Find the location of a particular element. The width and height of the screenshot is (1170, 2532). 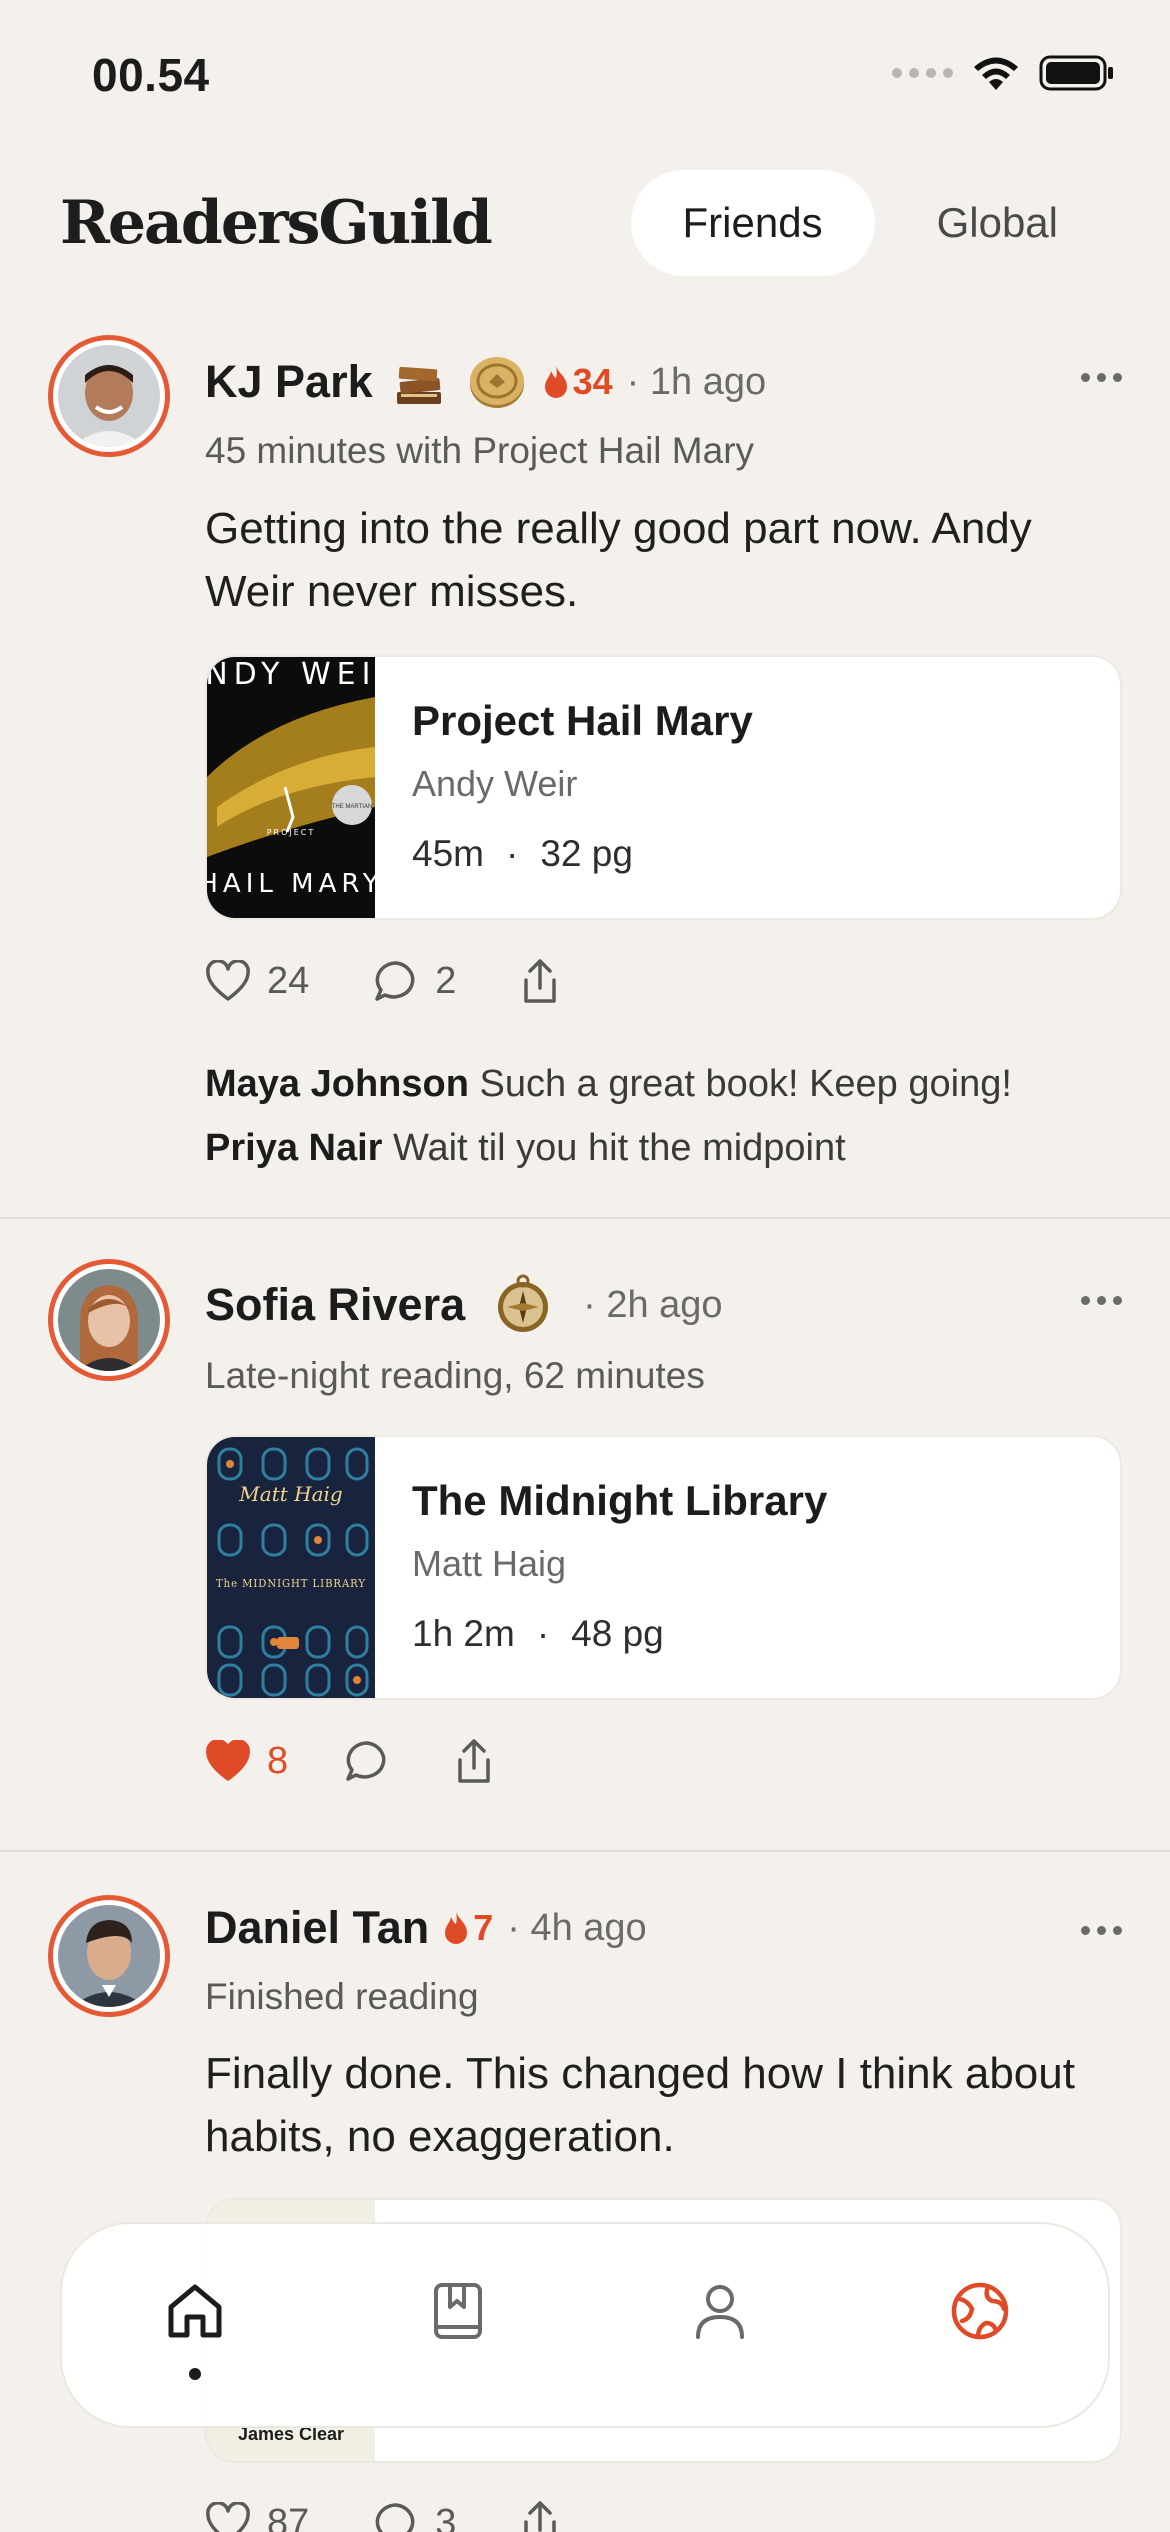

book-cover: Matt Haig The MIDNIGHT LIBRARY is located at coordinates (291, 1567).